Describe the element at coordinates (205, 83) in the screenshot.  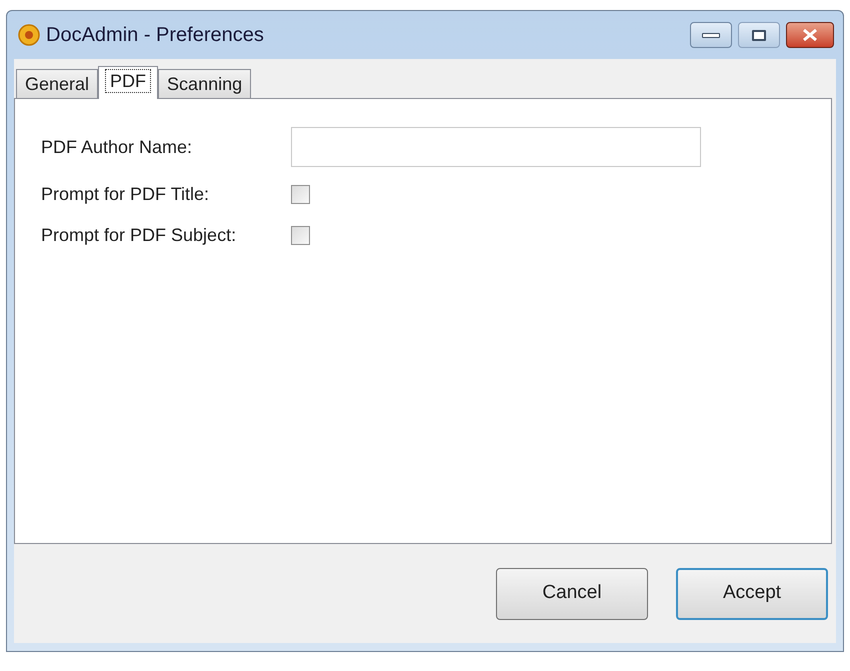
I see `tab: Scanning` at that location.